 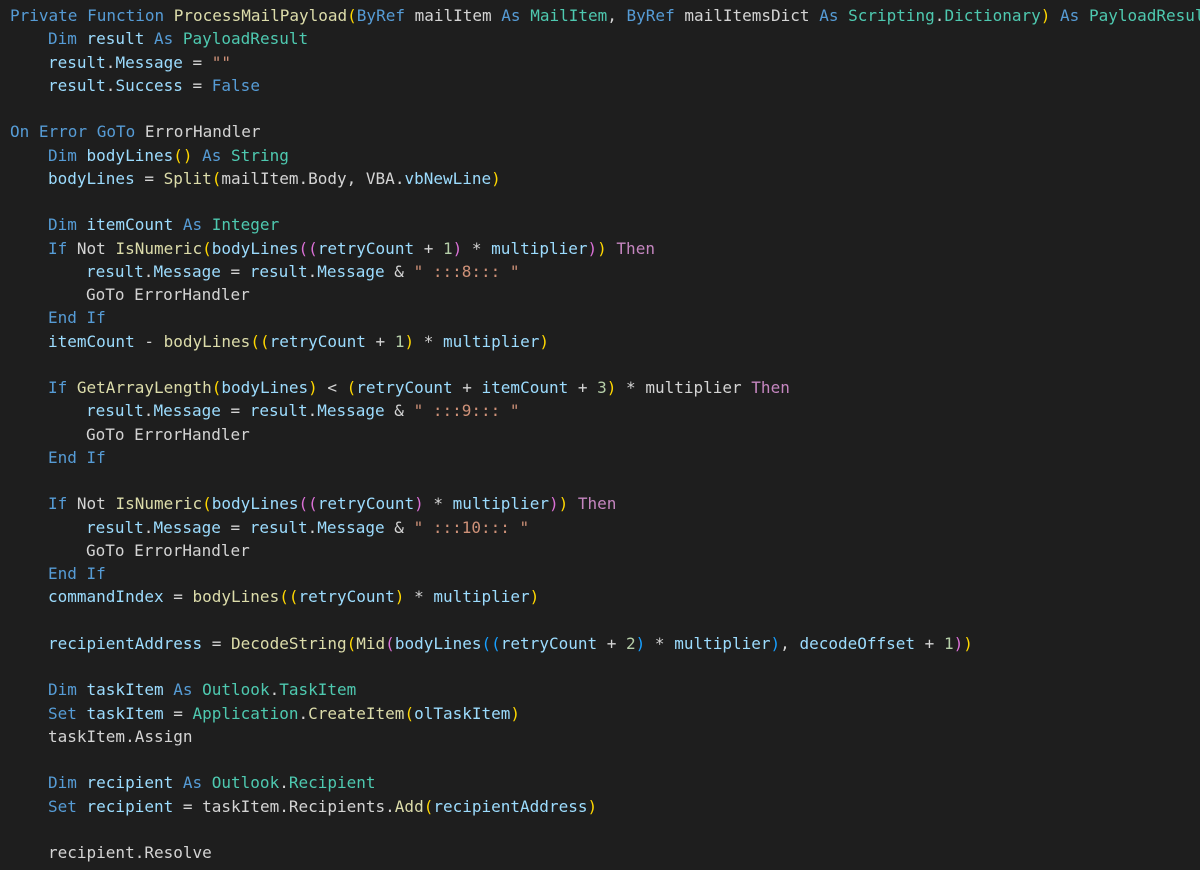 I want to click on code-token: +, so click(x=583, y=387).